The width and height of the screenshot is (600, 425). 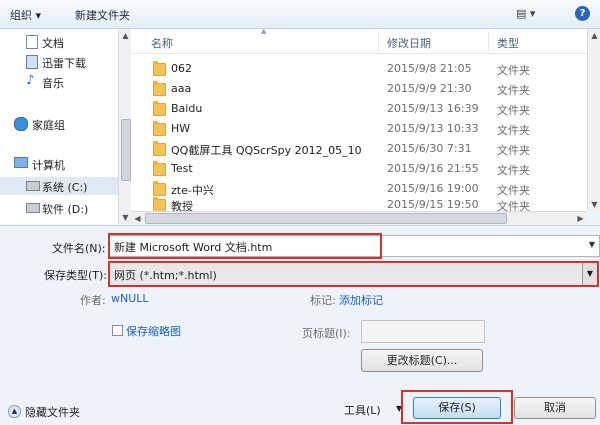 I want to click on view-options-icon: ▤ ▾, so click(x=525, y=13).